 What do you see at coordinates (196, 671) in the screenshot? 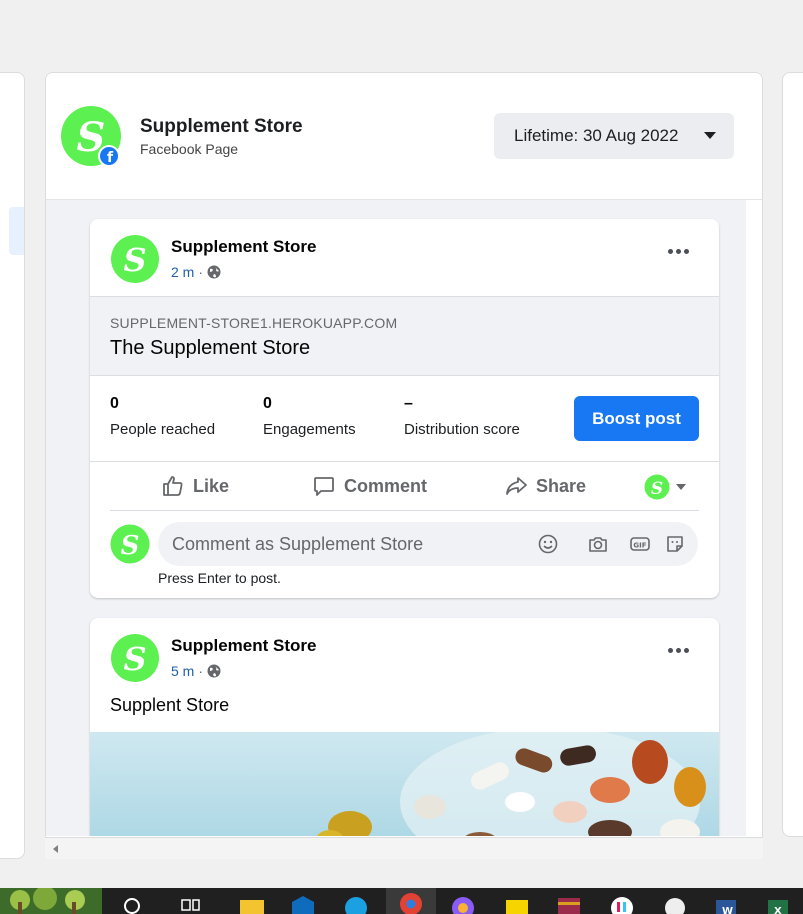
I see `post-meta: 5 m ·` at bounding box center [196, 671].